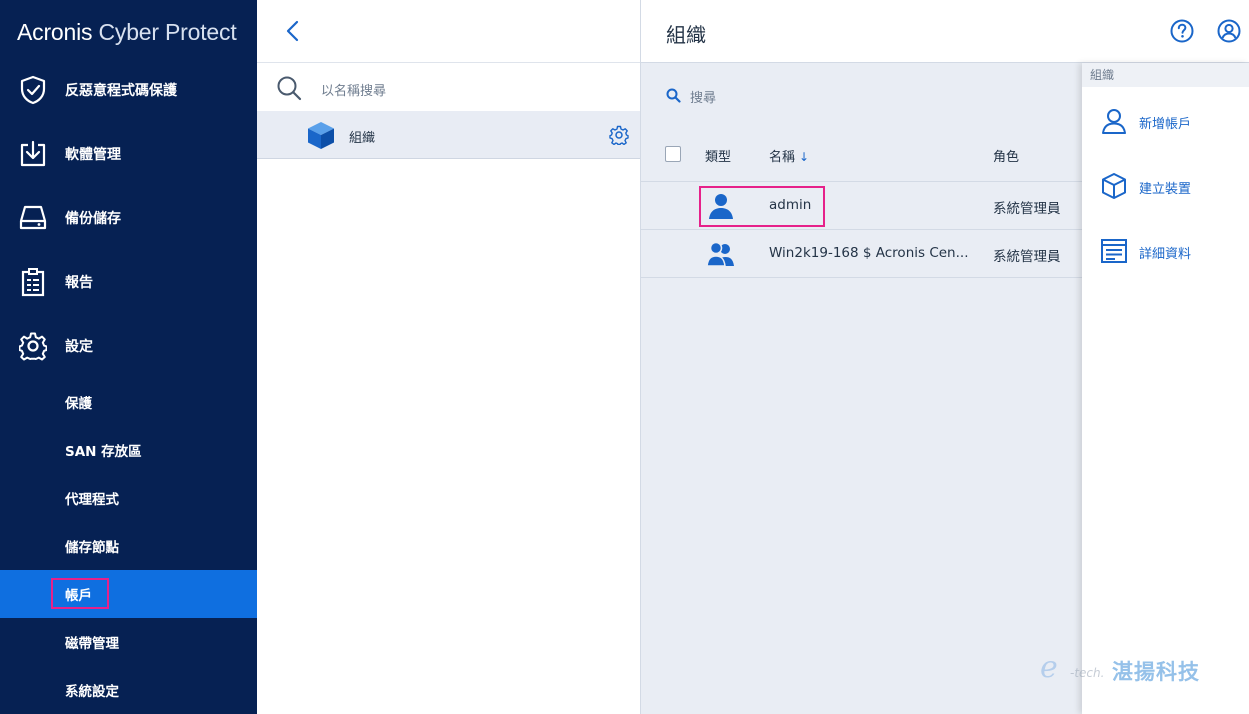 This screenshot has width=1249, height=714. What do you see at coordinates (93, 219) in the screenshot?
I see `sidebar-item-label: 備份儲存` at bounding box center [93, 219].